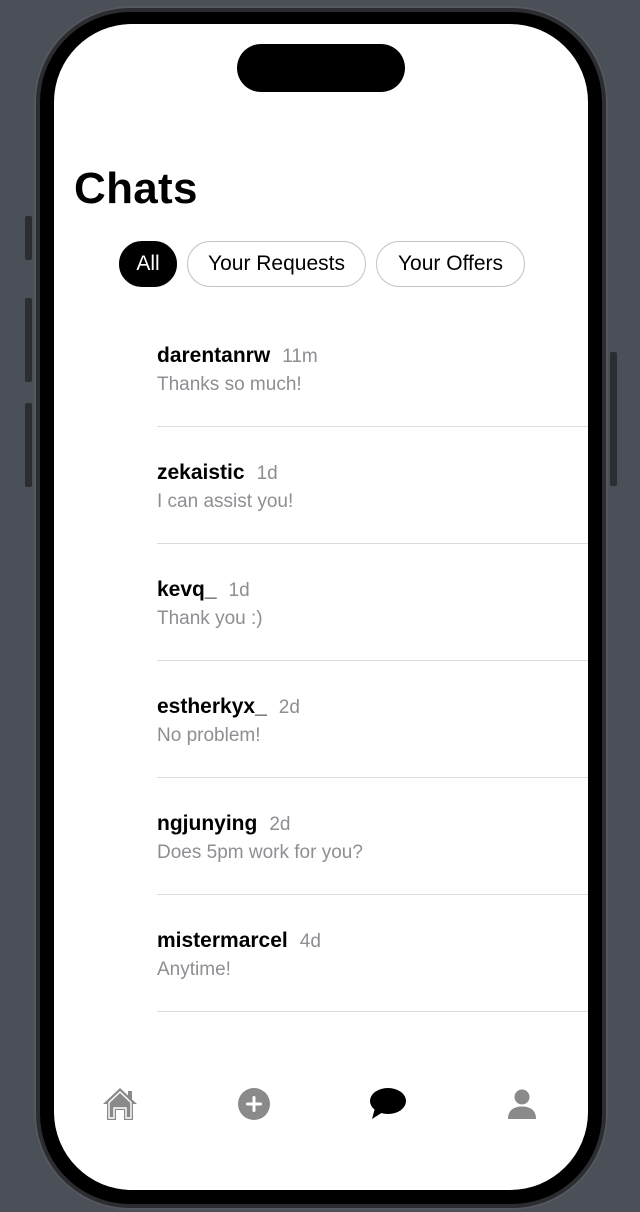  Describe the element at coordinates (372, 485) in the screenshot. I see `chat-row: zekaistic 1d I can assist you!` at that location.